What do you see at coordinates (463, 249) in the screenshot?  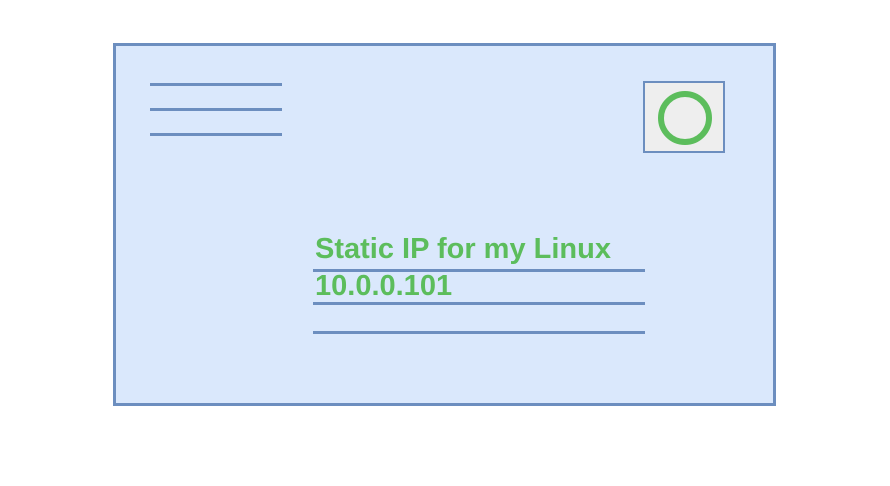 I see `address-line-1-text: Static IP for my Linux` at bounding box center [463, 249].